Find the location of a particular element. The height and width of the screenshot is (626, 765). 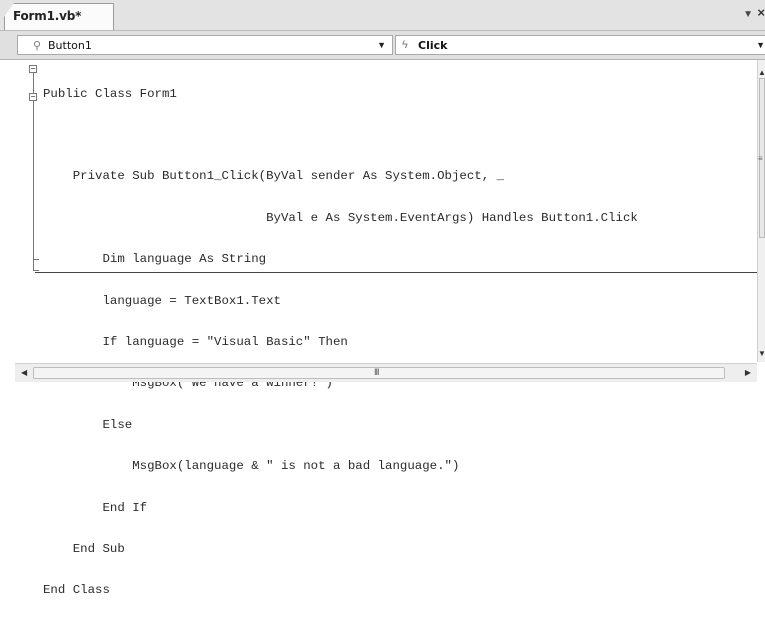

horizontal-grip-icon: III is located at coordinates (376, 372).